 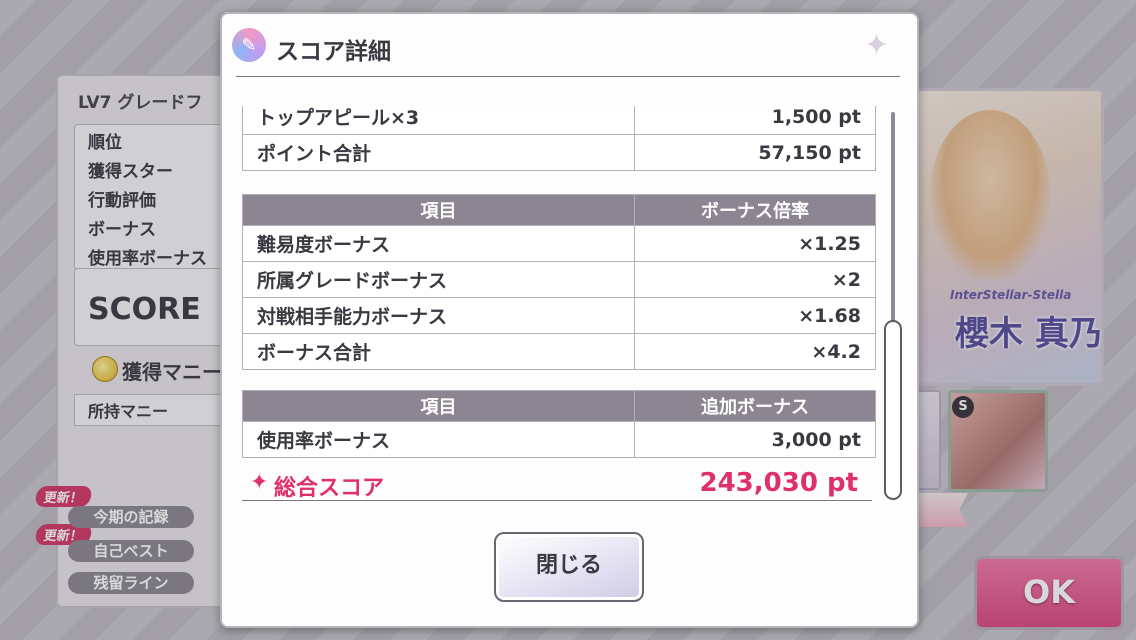 What do you see at coordinates (249, 45) in the screenshot?
I see `score-detail-icon: ✎` at bounding box center [249, 45].